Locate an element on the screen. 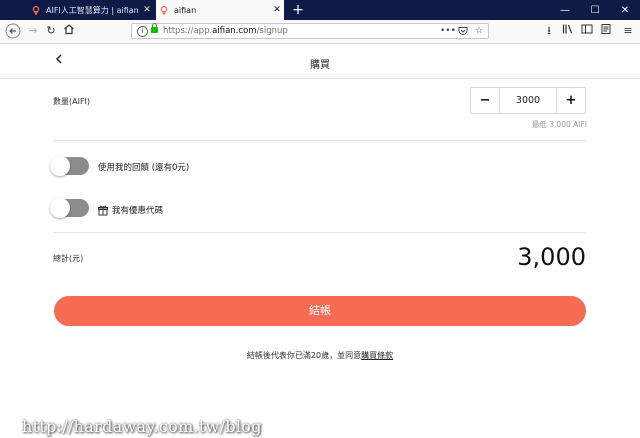 The height and width of the screenshot is (438, 640). quantity-label: 數量(AIFI) is located at coordinates (72, 101).